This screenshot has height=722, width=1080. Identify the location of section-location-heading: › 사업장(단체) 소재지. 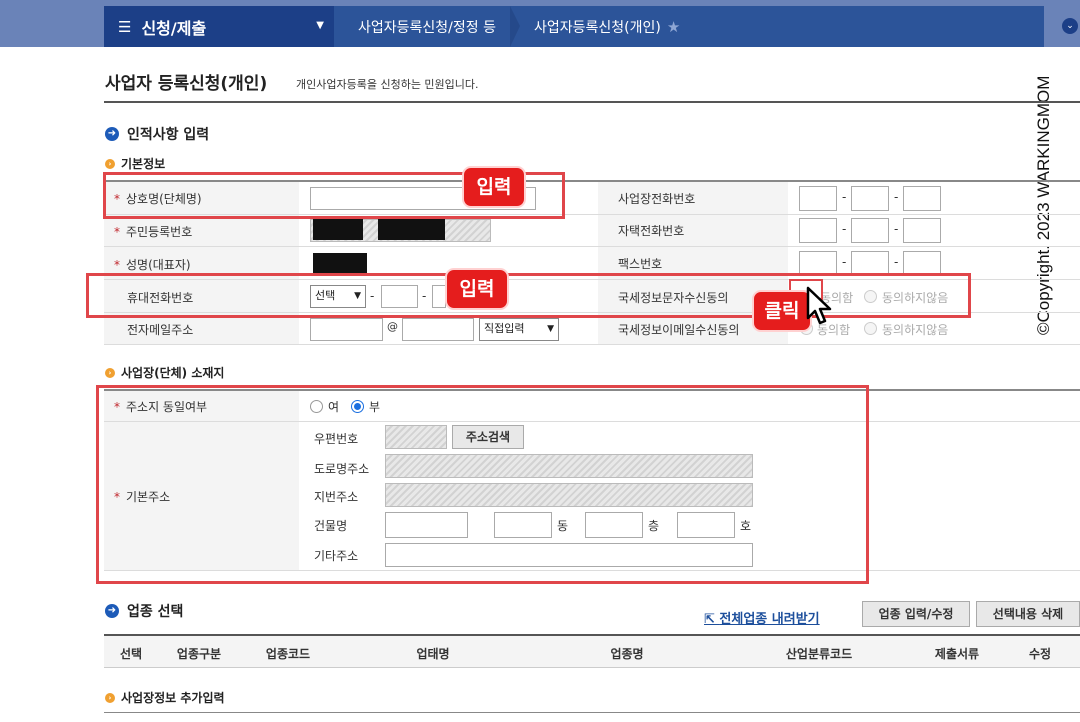
(164, 372).